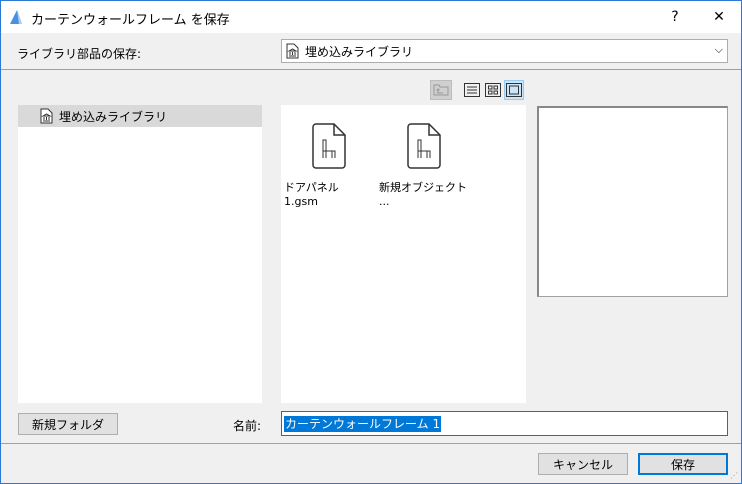 Image resolution: width=742 pixels, height=484 pixels. Describe the element at coordinates (363, 424) in the screenshot. I see `name-input-value: カーテンウォールフレーム 1` at that location.